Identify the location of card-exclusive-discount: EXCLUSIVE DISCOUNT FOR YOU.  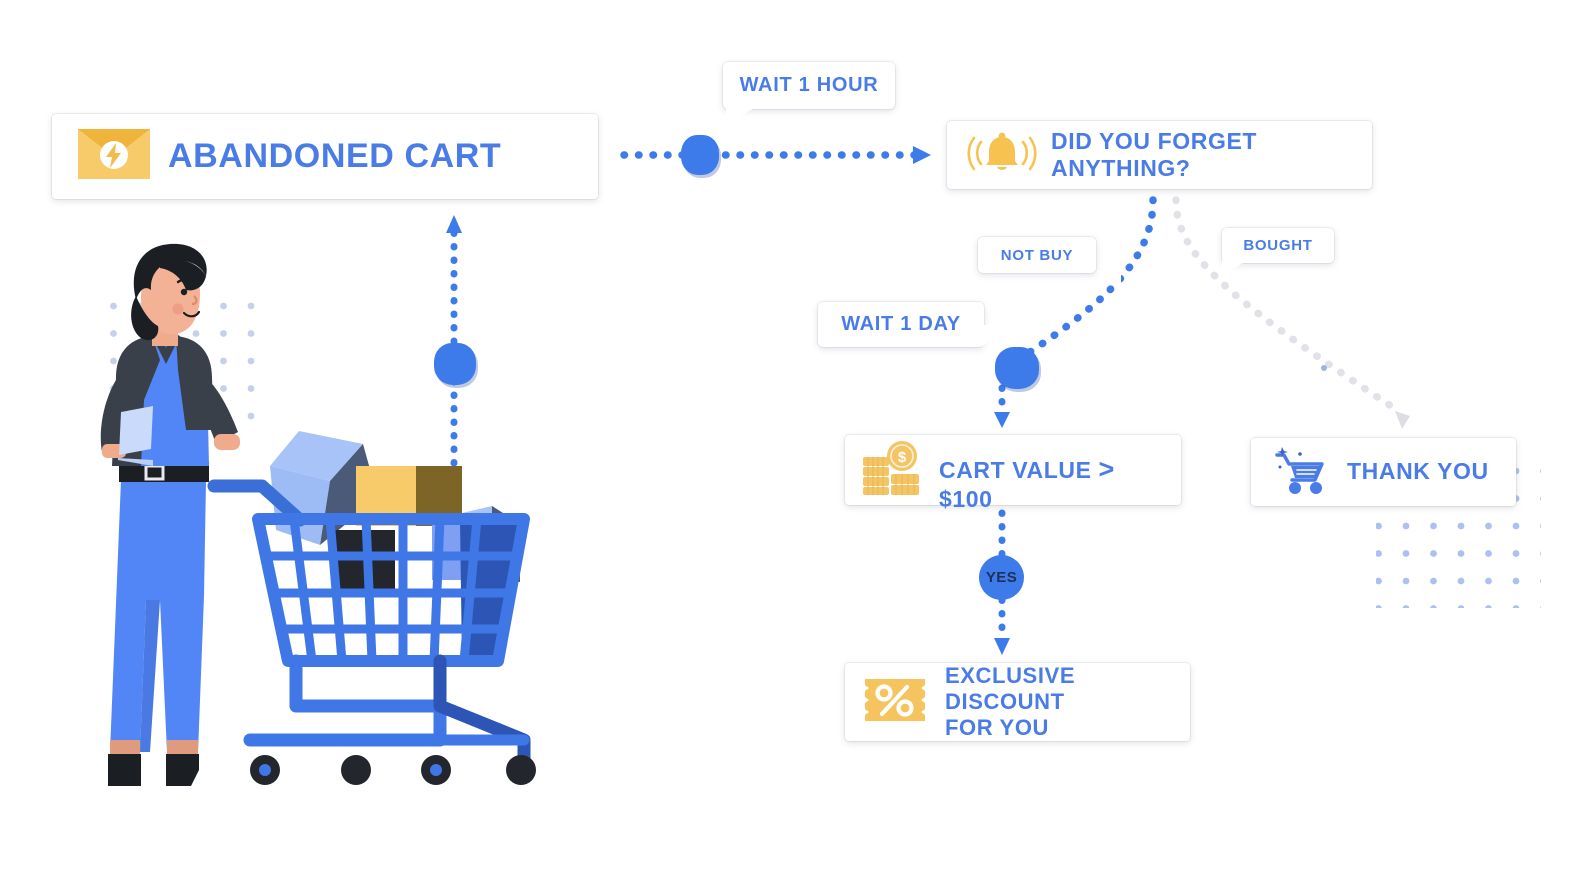
(1017, 702).